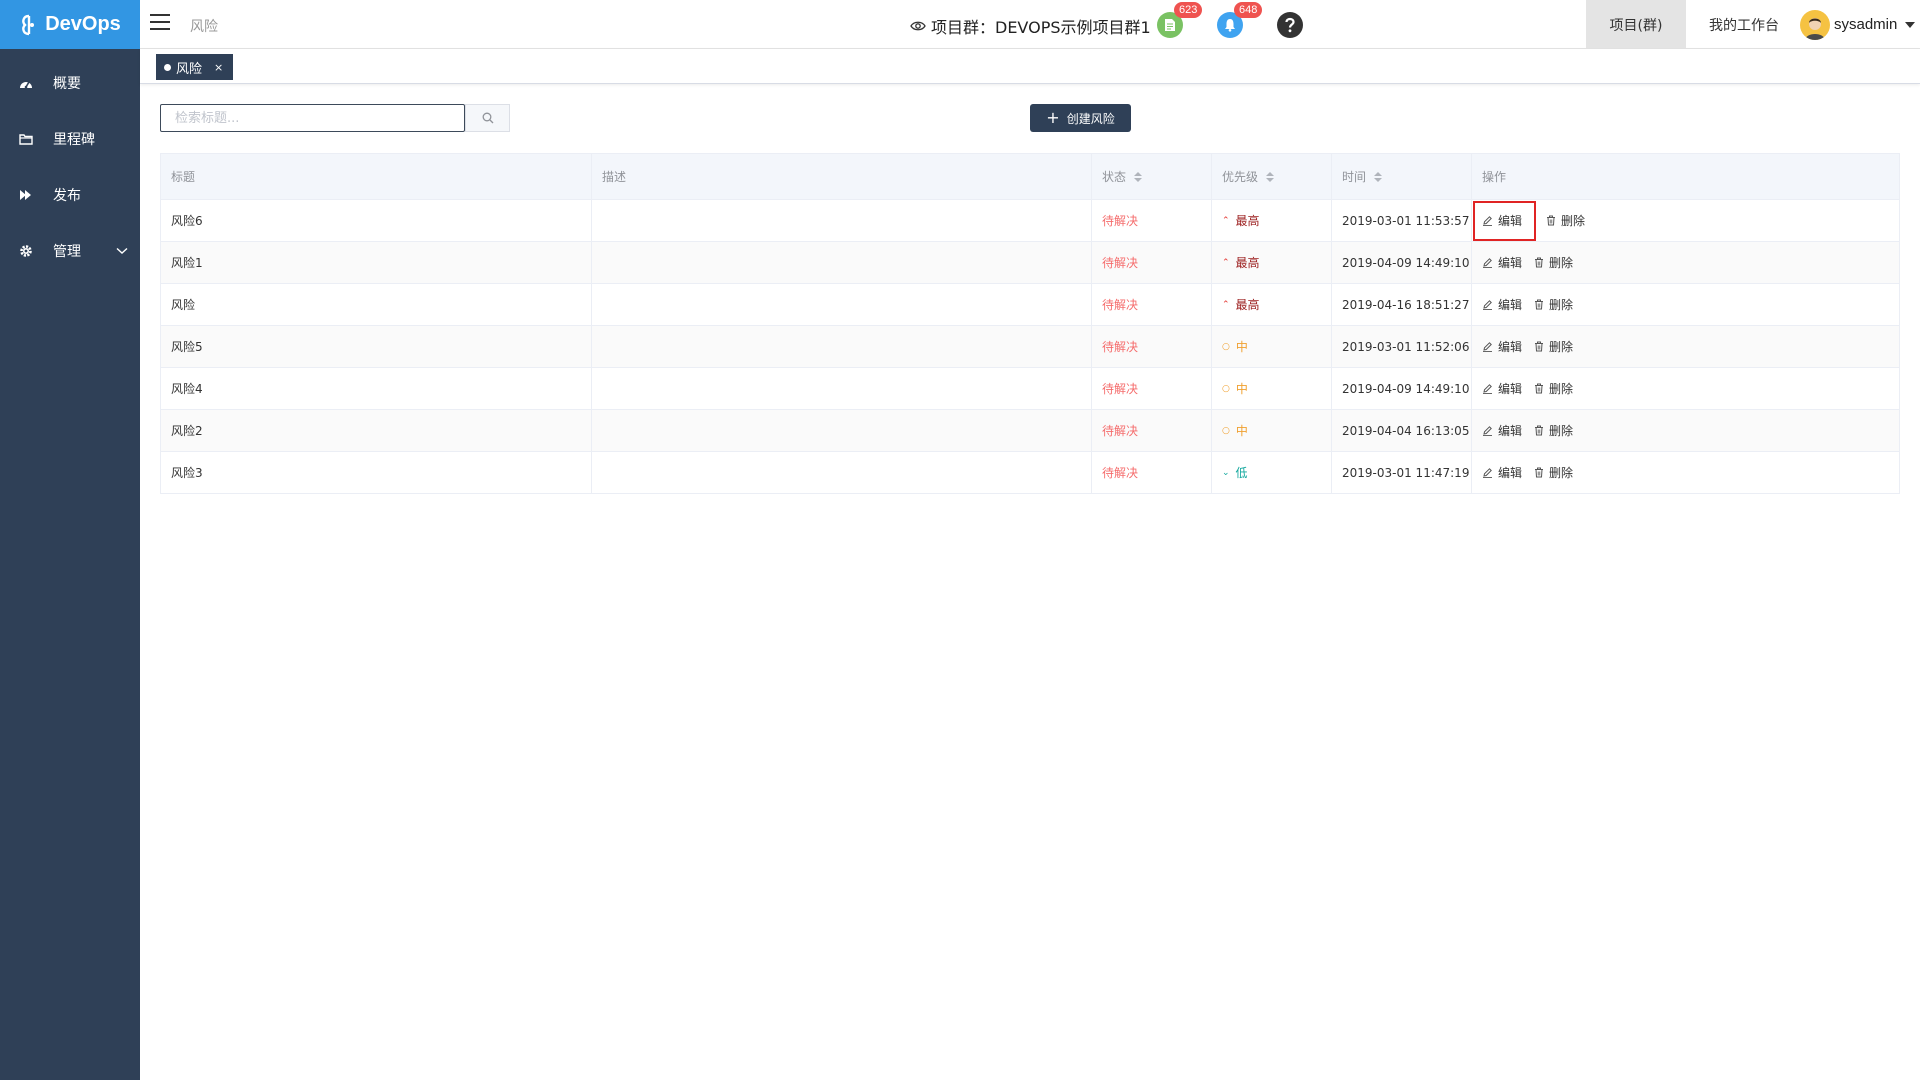 The height and width of the screenshot is (1080, 1920). I want to click on column-header-priority: 优先级, so click(1272, 176).